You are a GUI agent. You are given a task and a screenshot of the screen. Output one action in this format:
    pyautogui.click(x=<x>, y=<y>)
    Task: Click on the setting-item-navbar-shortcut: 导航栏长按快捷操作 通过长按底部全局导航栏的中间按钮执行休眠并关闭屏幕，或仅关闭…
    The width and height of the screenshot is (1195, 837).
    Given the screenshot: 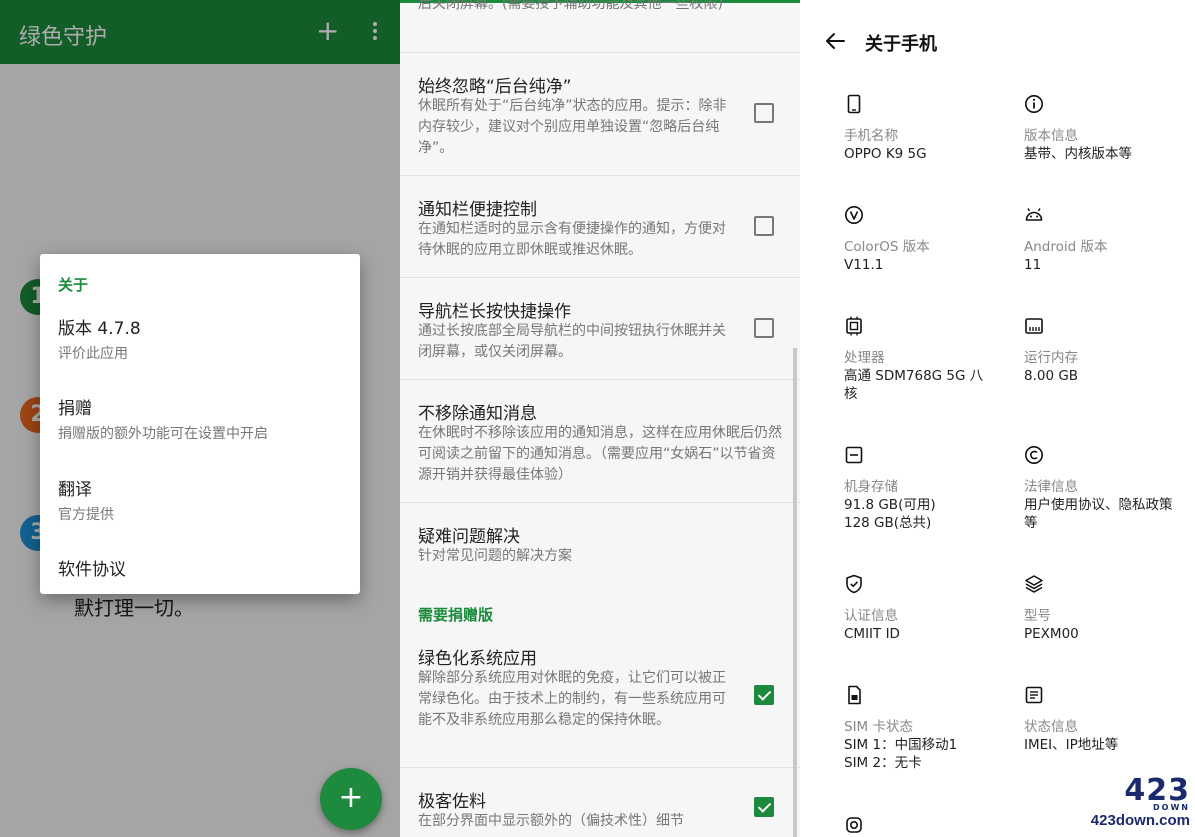 What is the action you would take?
    pyautogui.click(x=600, y=329)
    